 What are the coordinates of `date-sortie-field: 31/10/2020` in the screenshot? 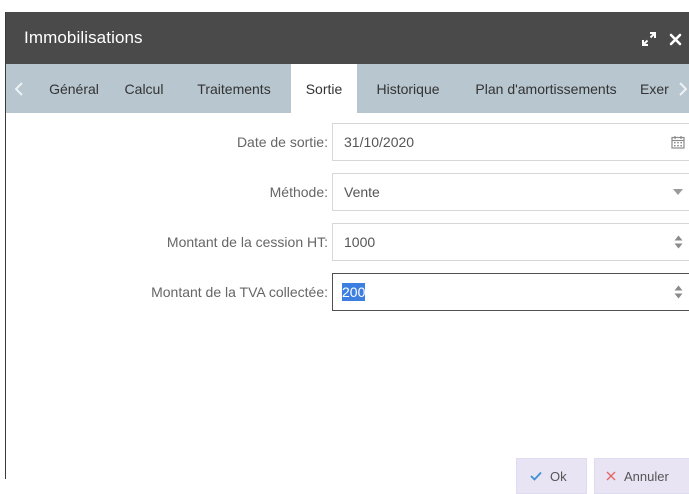 It's located at (510, 142).